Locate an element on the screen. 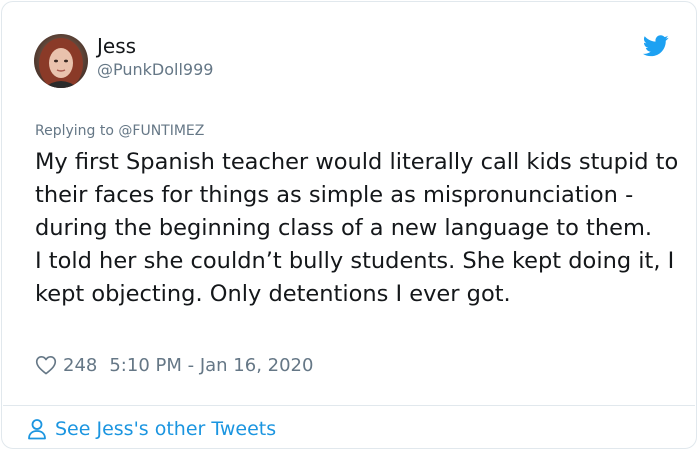 The image size is (700, 452). reply-context: Replying to @FUNTIMEZ is located at coordinates (119, 131).